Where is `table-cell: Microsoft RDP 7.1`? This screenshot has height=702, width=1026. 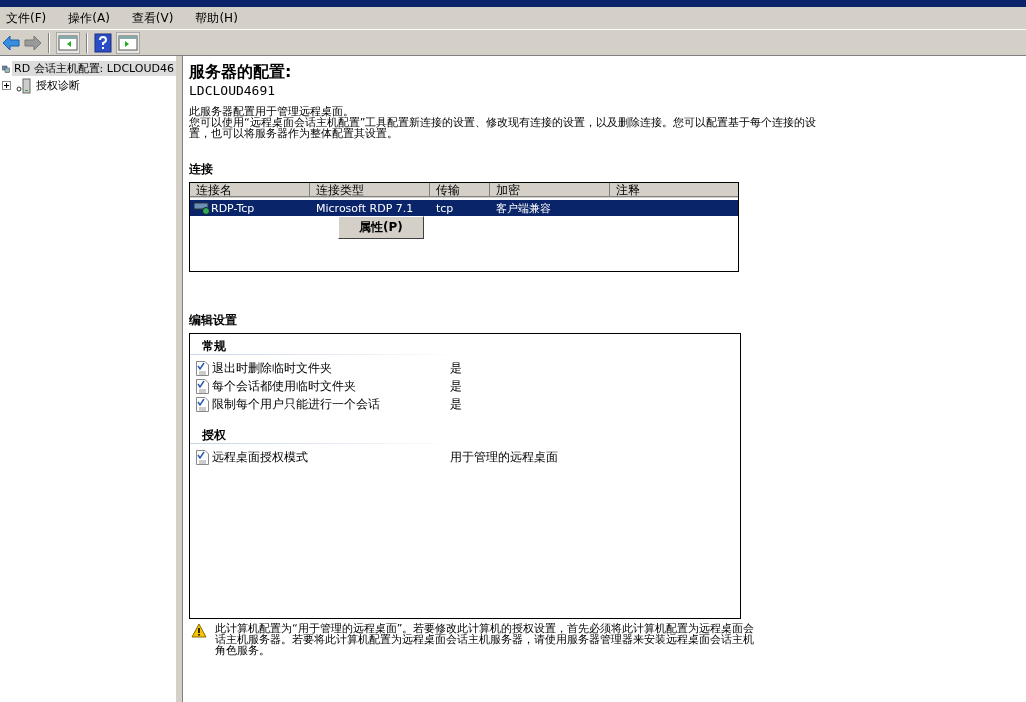
table-cell: Microsoft RDP 7.1 is located at coordinates (365, 208).